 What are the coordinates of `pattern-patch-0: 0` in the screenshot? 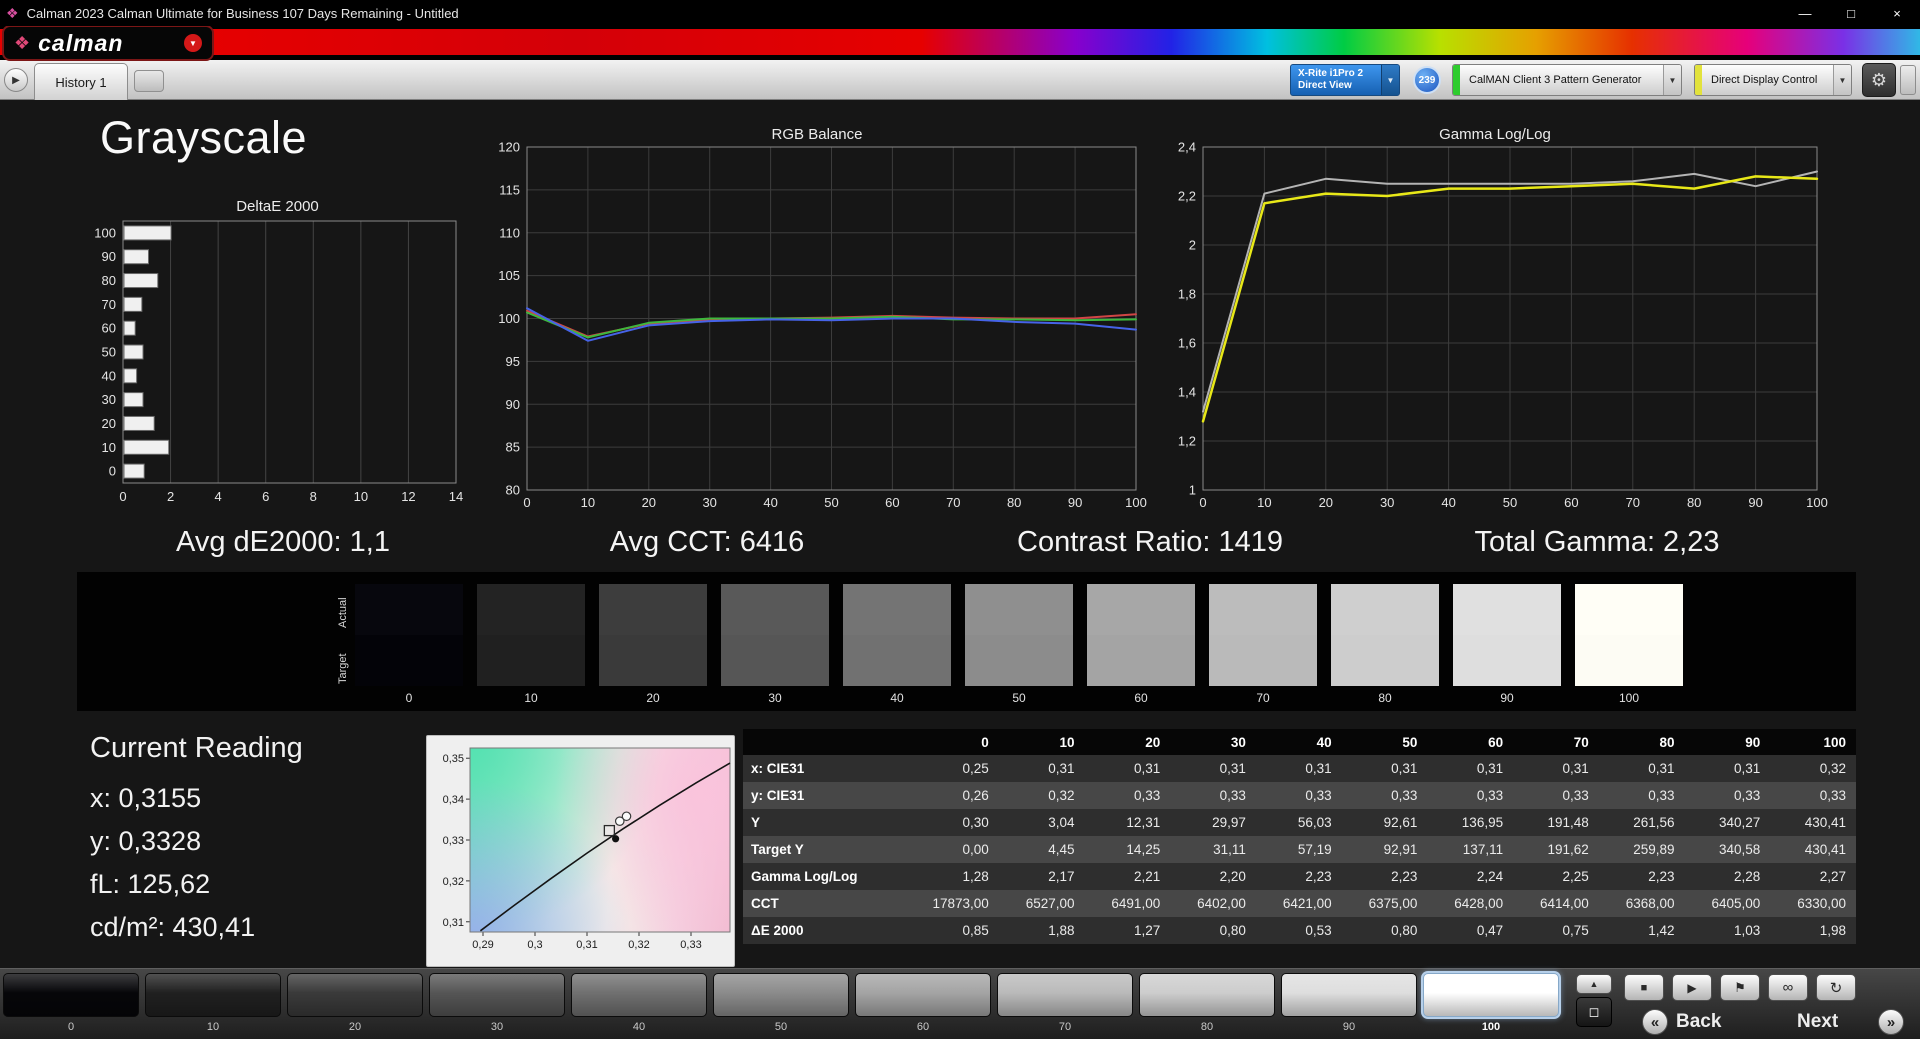 It's located at (74, 1003).